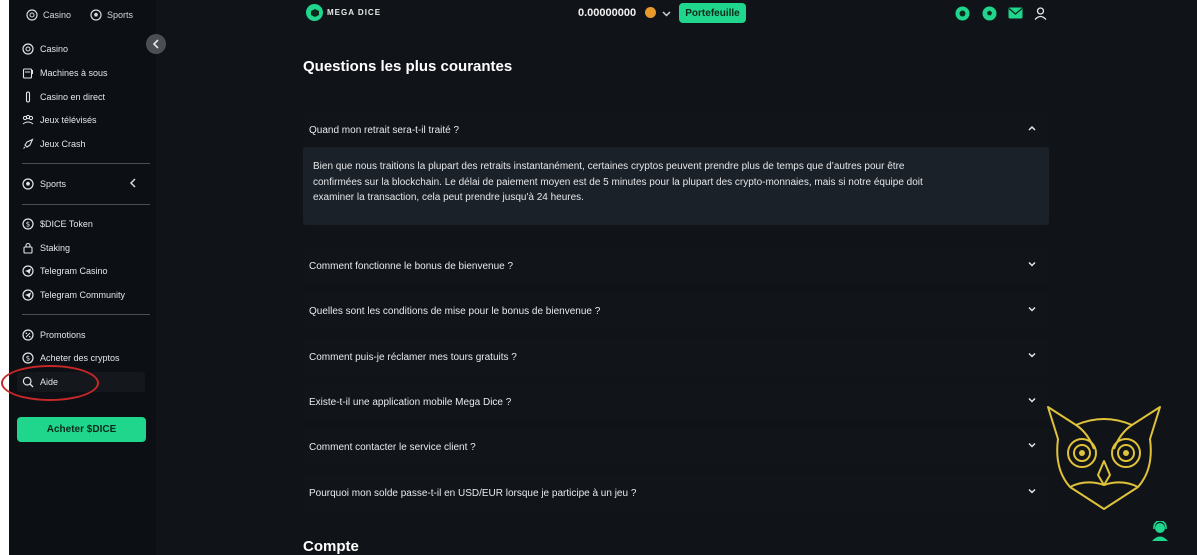  Describe the element at coordinates (1104, 458) in the screenshot. I see `owl-watermark-logo` at that location.